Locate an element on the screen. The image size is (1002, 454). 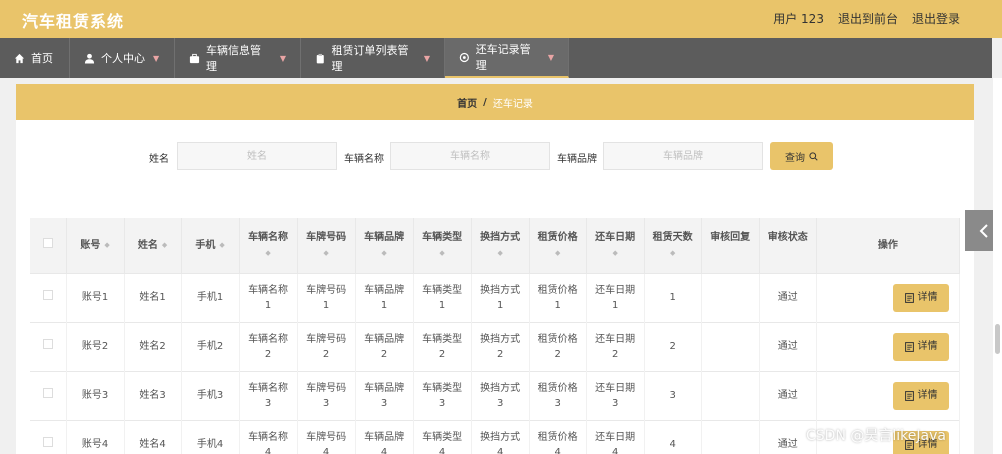
nav-item-label: 个人中心 is located at coordinates (123, 58).